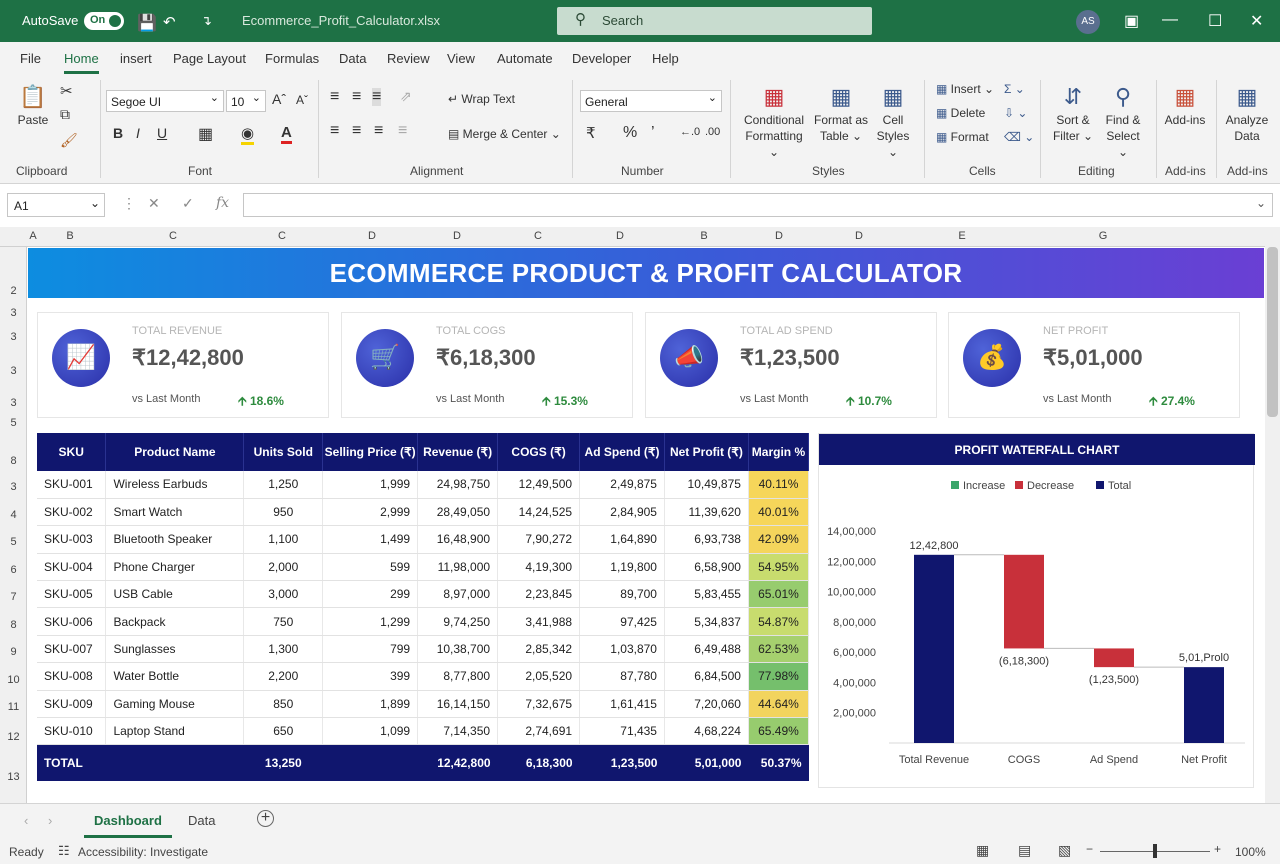  What do you see at coordinates (458, 621) in the screenshot?
I see `table-cell: 9,74,250` at bounding box center [458, 621].